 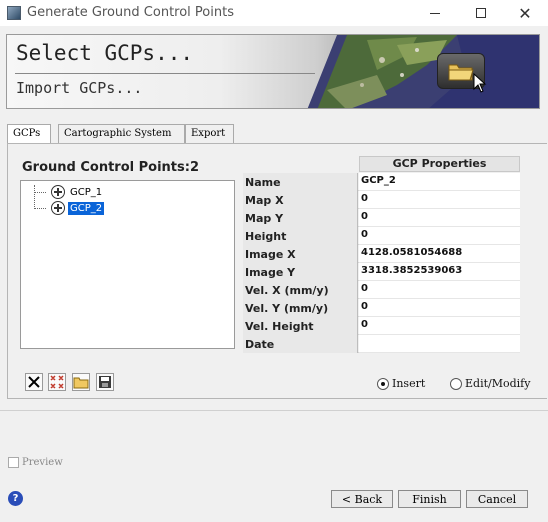 I want to click on cancel-button: Cancel, so click(x=497, y=499).